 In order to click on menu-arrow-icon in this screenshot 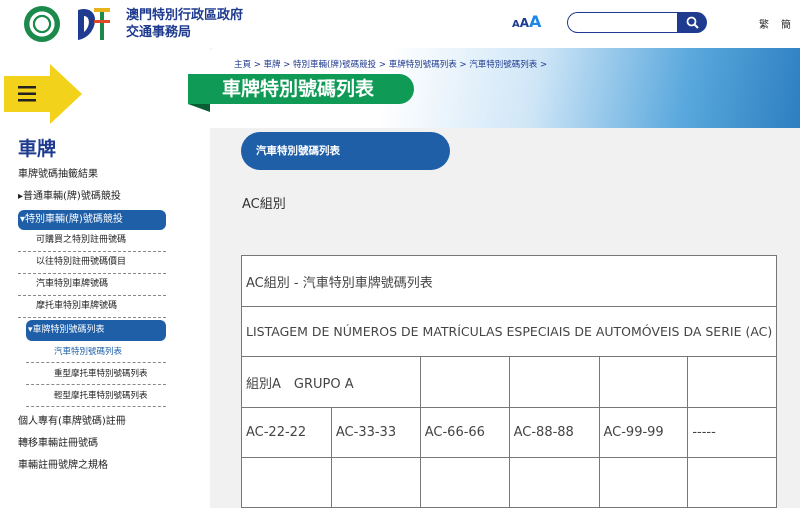, I will do `click(43, 94)`.